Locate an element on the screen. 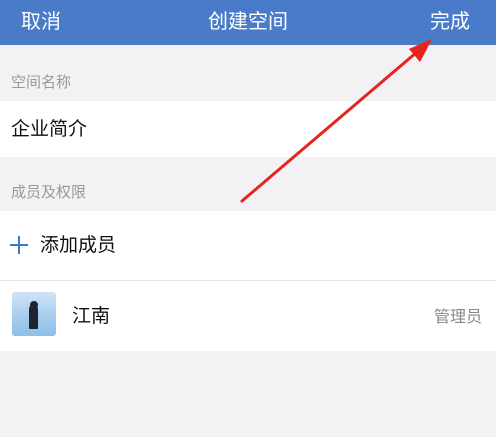  space-name-field: 企业简介 is located at coordinates (248, 129).